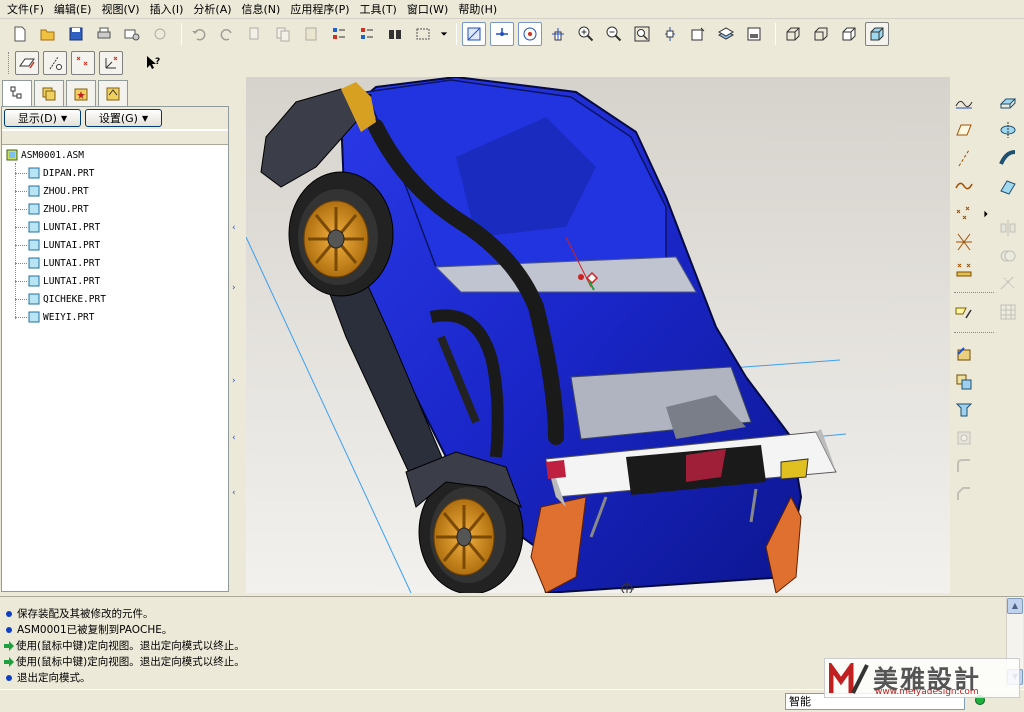 The height and width of the screenshot is (712, 1024). What do you see at coordinates (964, 242) in the screenshot?
I see `datum-csys-tool-button` at bounding box center [964, 242].